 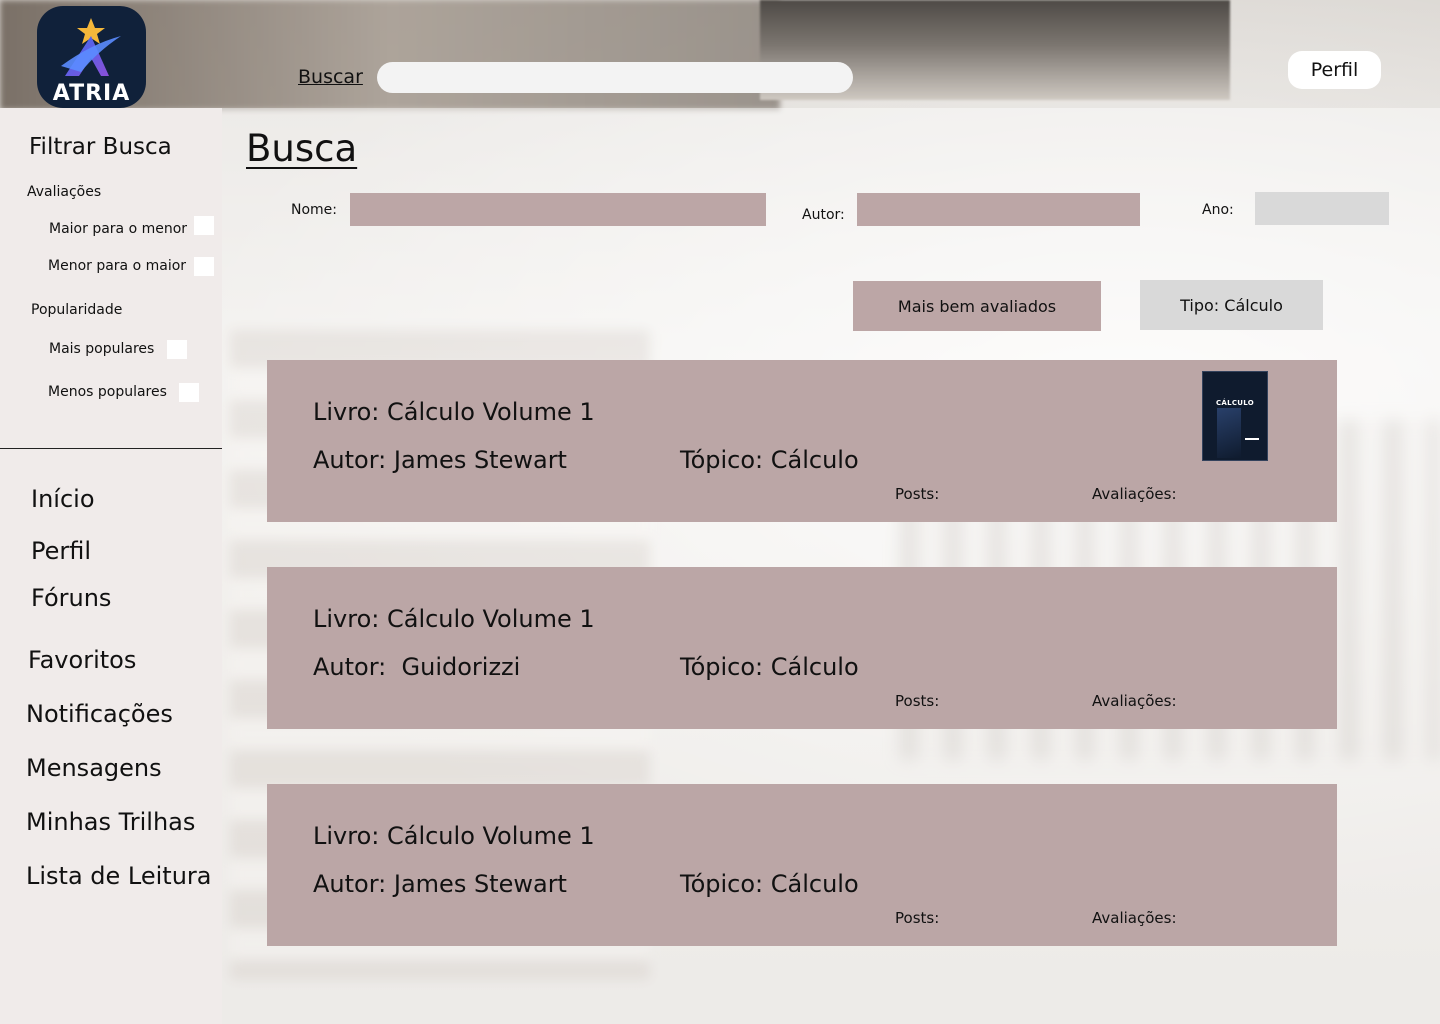 What do you see at coordinates (91, 93) in the screenshot?
I see `logo-wordmark: ATRIA` at bounding box center [91, 93].